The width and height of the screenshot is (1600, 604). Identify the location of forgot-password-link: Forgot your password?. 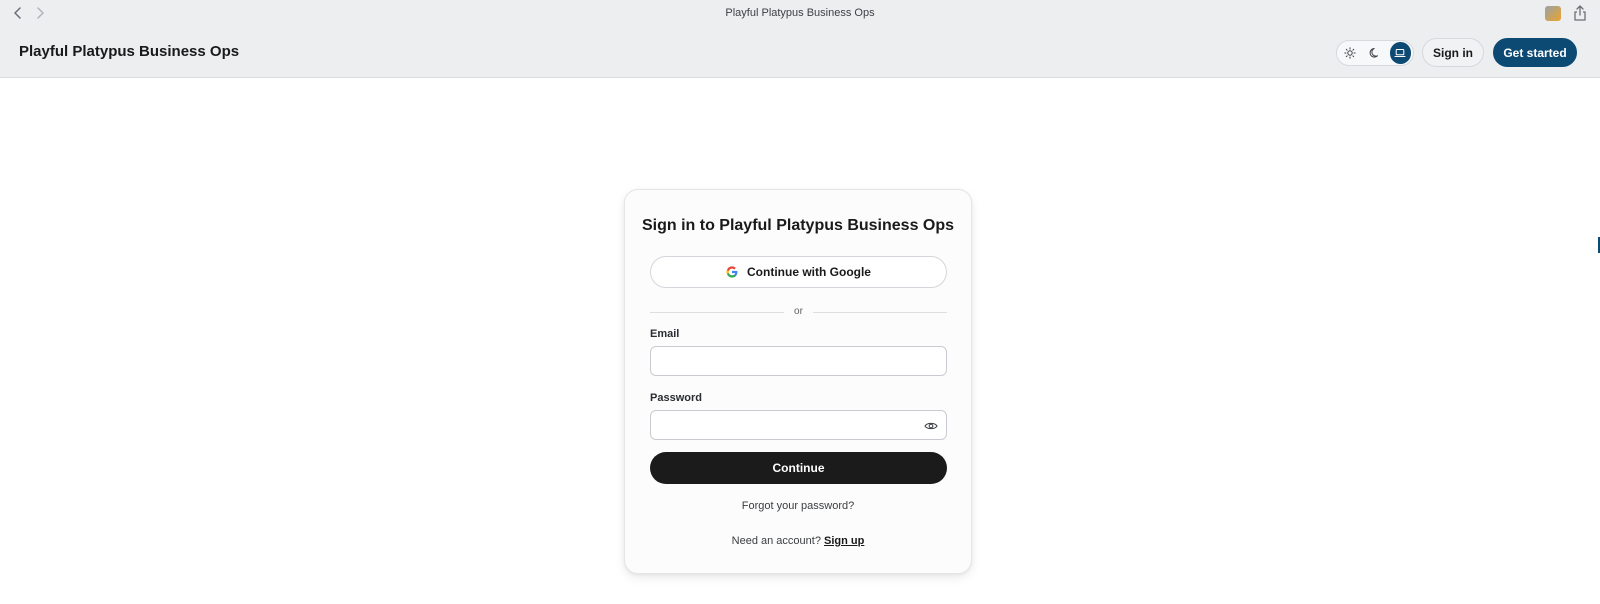
(798, 506).